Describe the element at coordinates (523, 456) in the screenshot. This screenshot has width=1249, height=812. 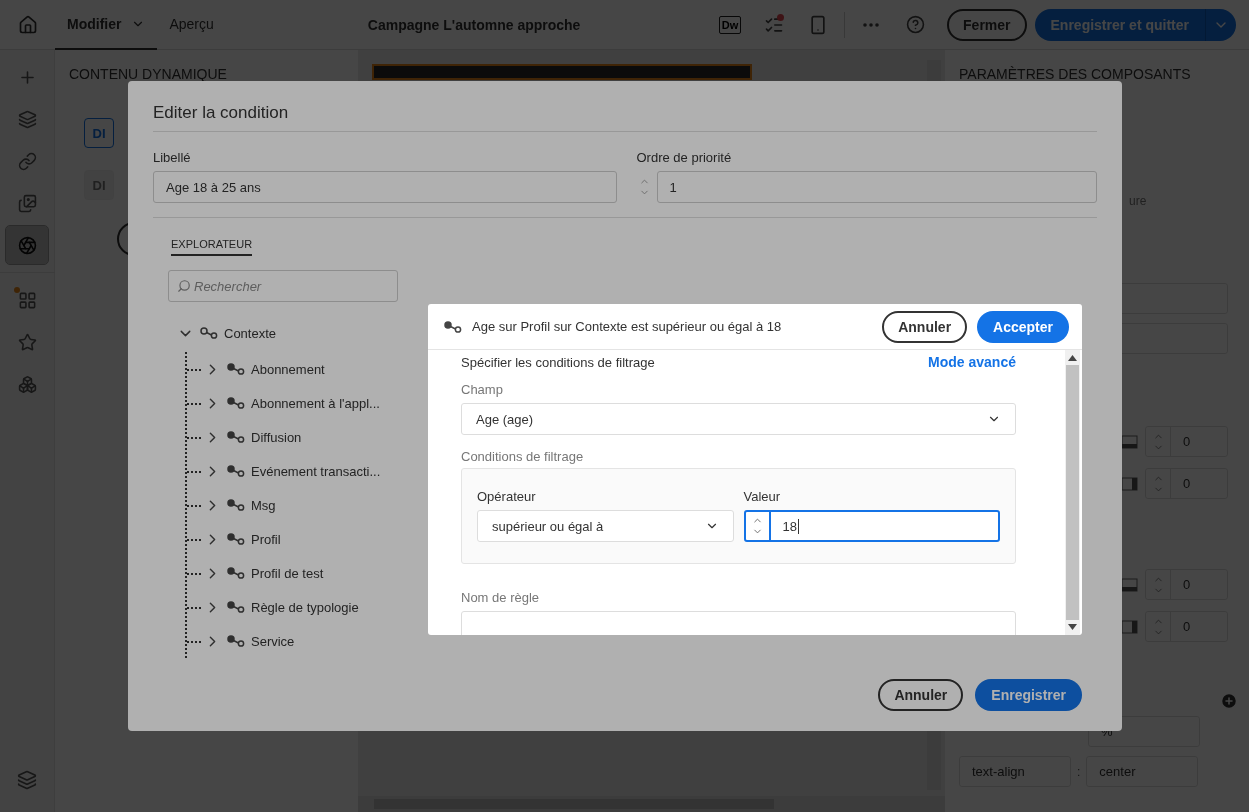
I see `field-label: Conditions de filtrage` at that location.